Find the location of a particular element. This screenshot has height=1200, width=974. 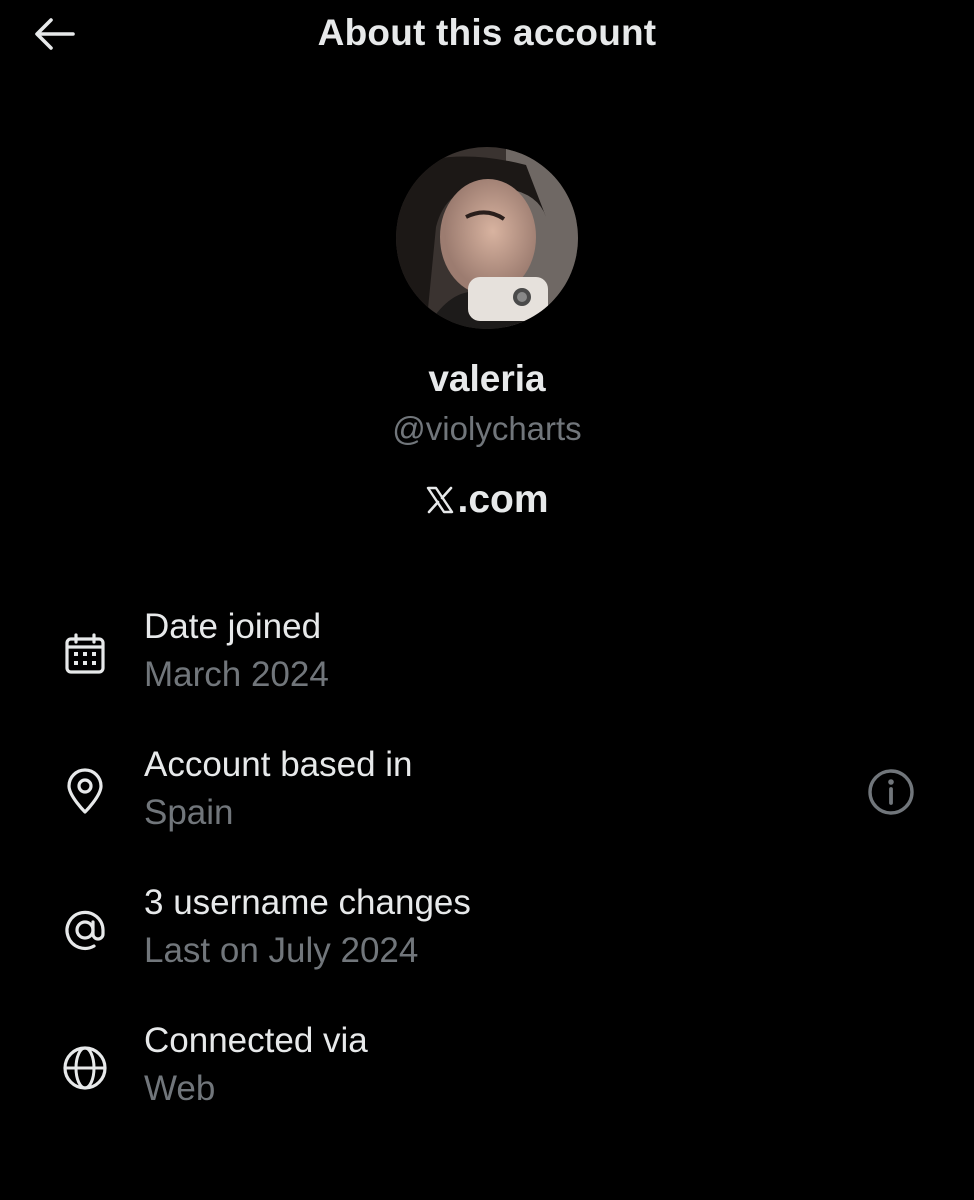

display-name: valeria is located at coordinates (487, 378).